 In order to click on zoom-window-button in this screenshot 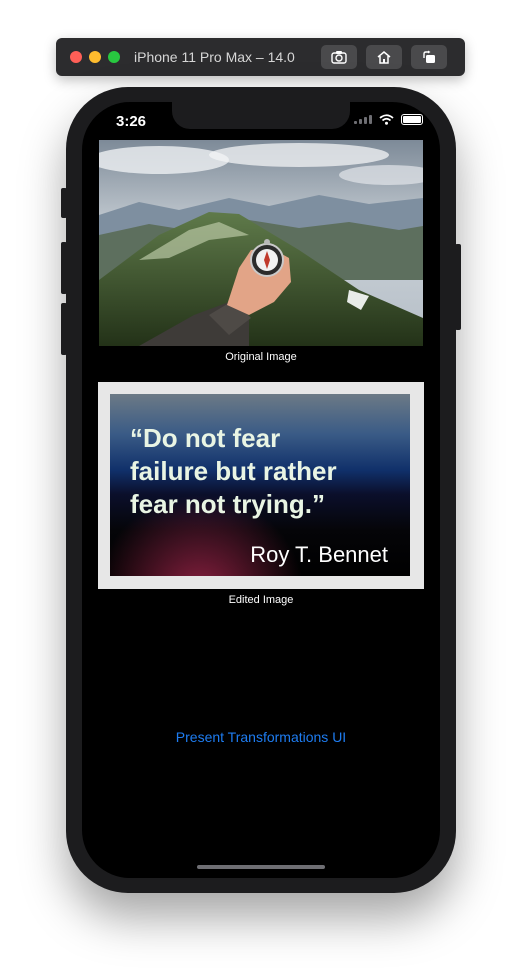, I will do `click(114, 57)`.